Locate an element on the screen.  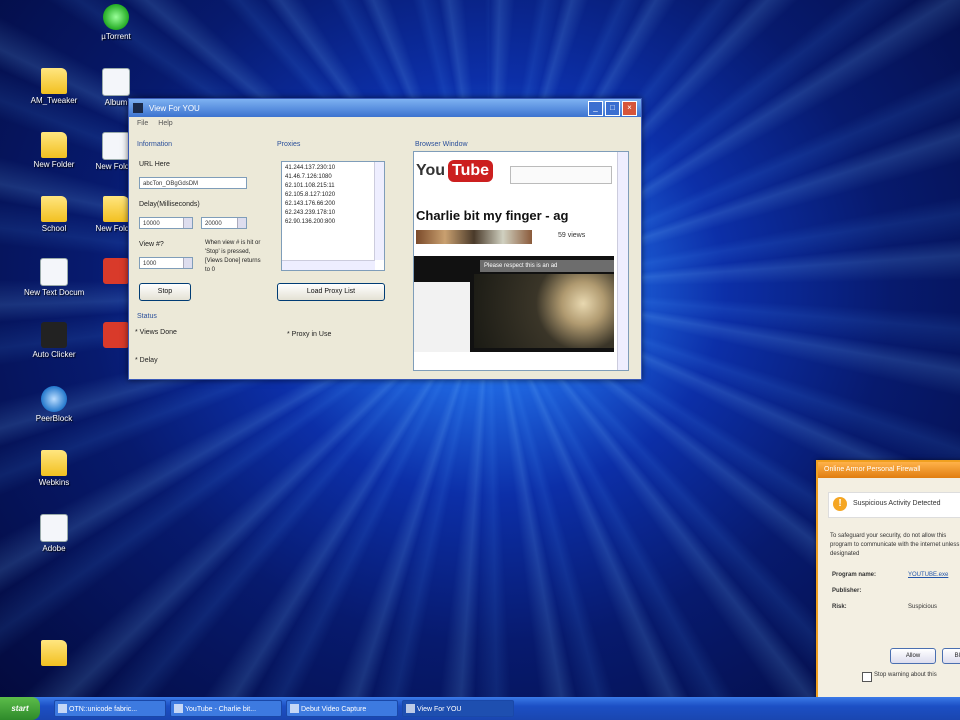
browser-scrollbar is located at coordinates (622, 261).